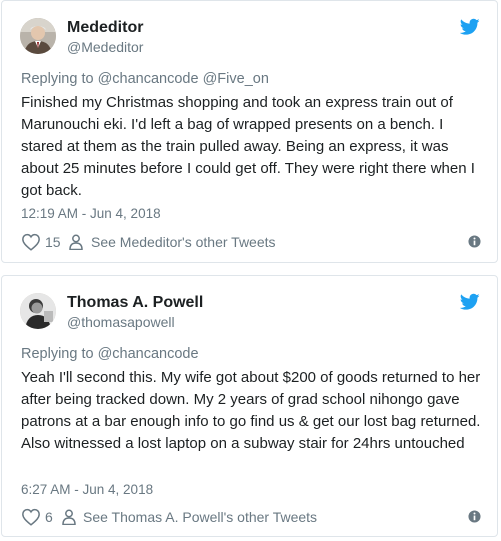  I want to click on tweet-actions: 6 See Thomas A. Powell's other Tweets, so click(251, 518).